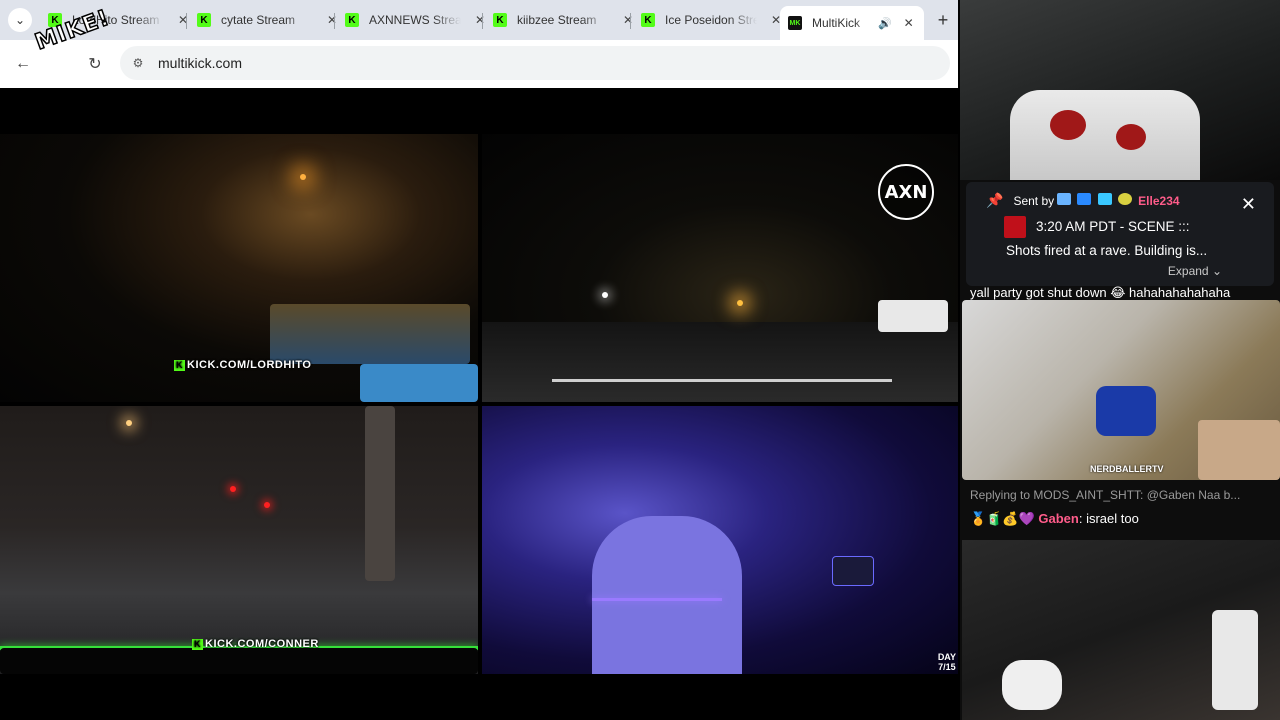 This screenshot has height=720, width=1280. Describe the element at coordinates (1058, 518) in the screenshot. I see `chat-username: Gaben` at that location.